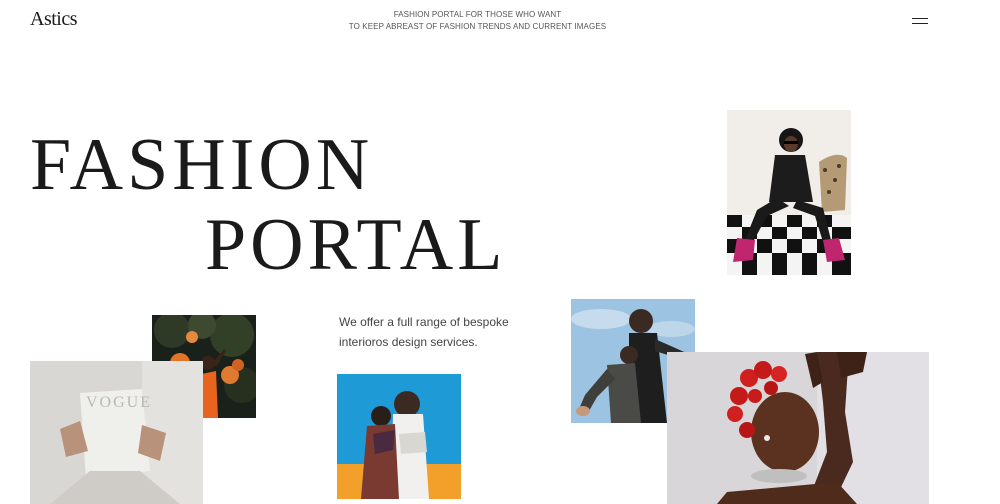 Image resolution: width=1000 pixels, height=504 pixels. Describe the element at coordinates (399, 436) in the screenshot. I see `photo-two-women-blue-sky` at that location.